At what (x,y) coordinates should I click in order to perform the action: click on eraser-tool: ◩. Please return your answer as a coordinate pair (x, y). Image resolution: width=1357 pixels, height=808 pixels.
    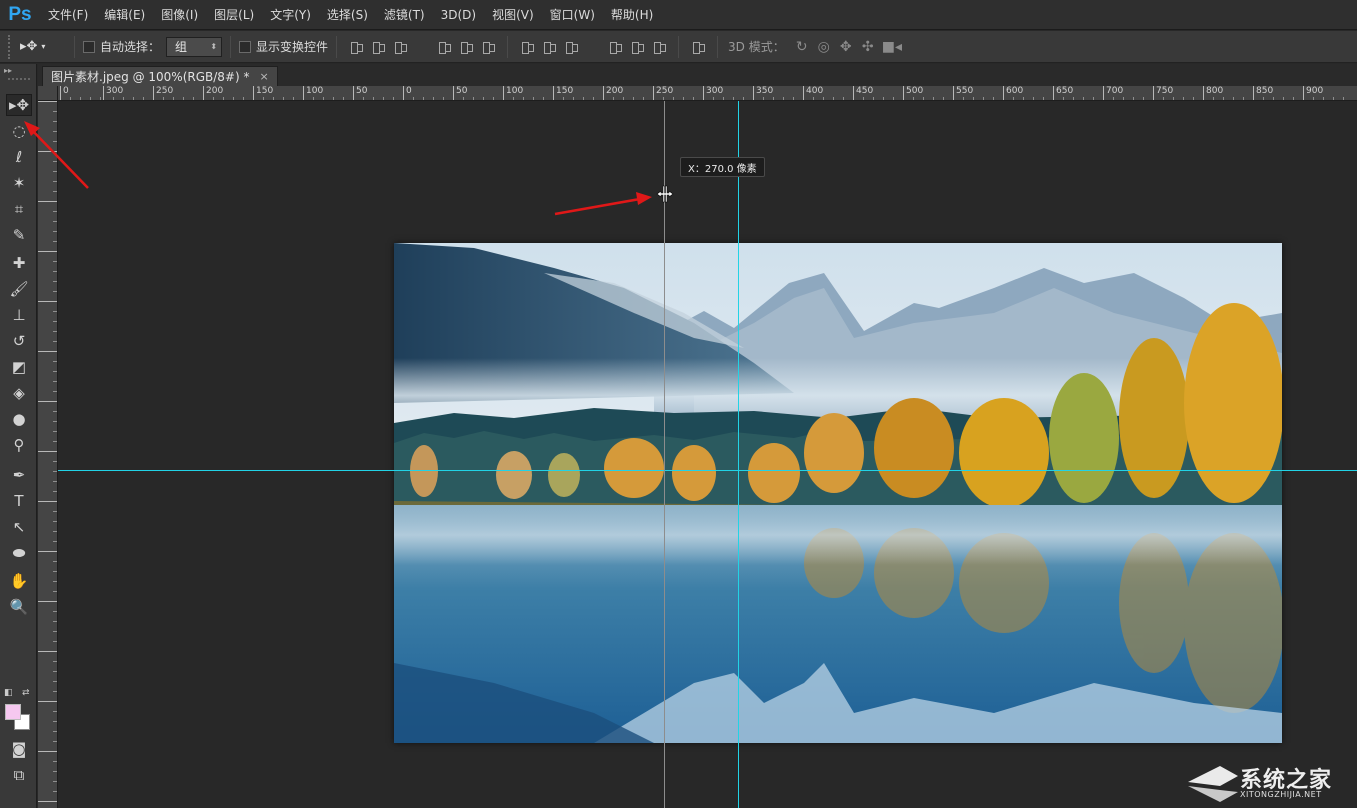
    Looking at the image, I should click on (19, 367).